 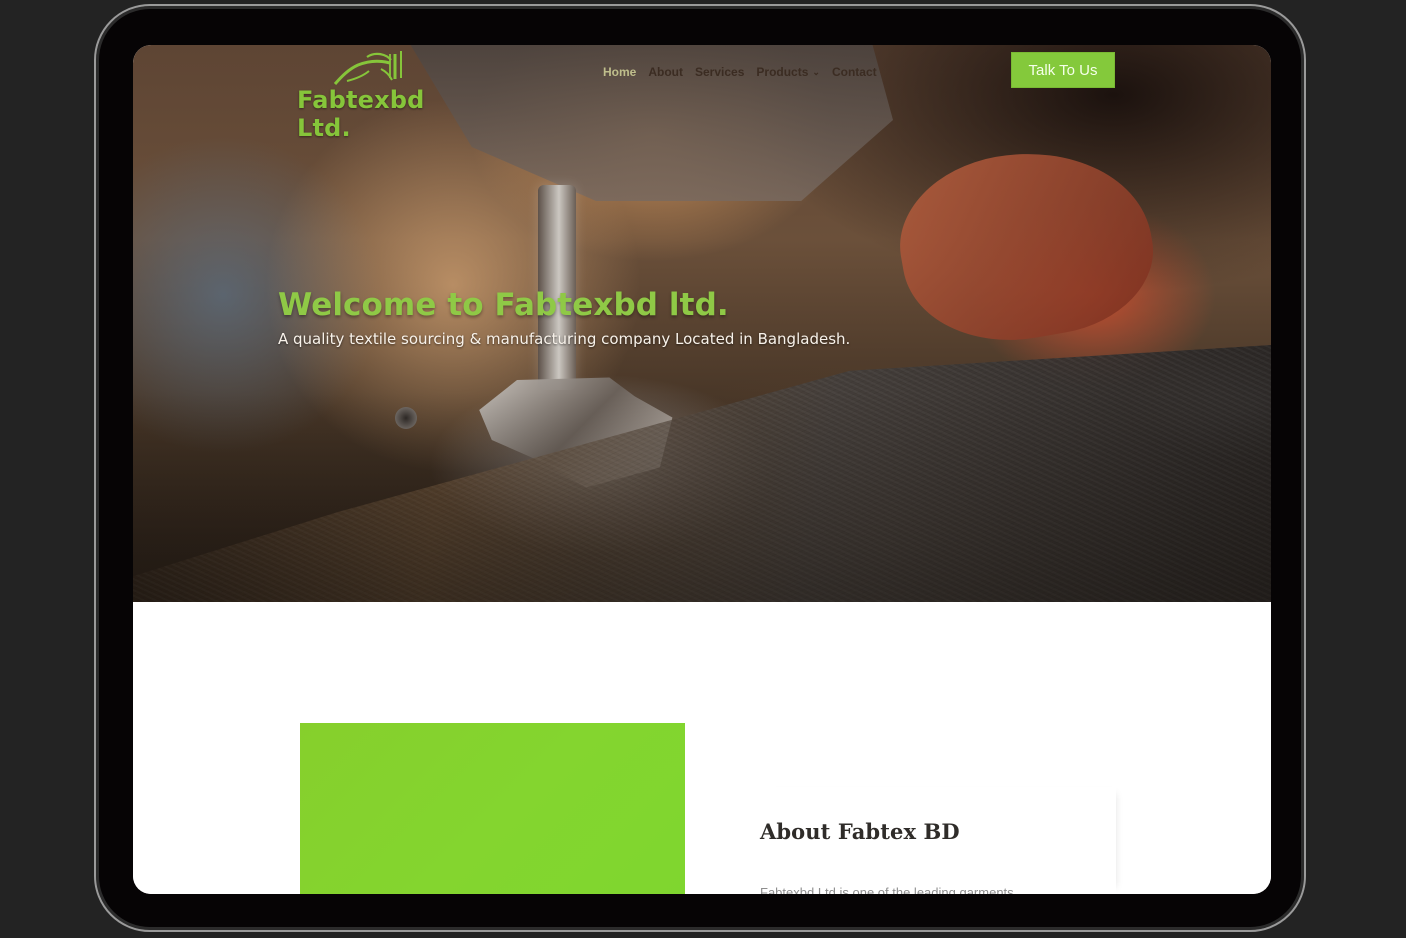 What do you see at coordinates (619, 72) in the screenshot?
I see `nav-item-home: Home` at bounding box center [619, 72].